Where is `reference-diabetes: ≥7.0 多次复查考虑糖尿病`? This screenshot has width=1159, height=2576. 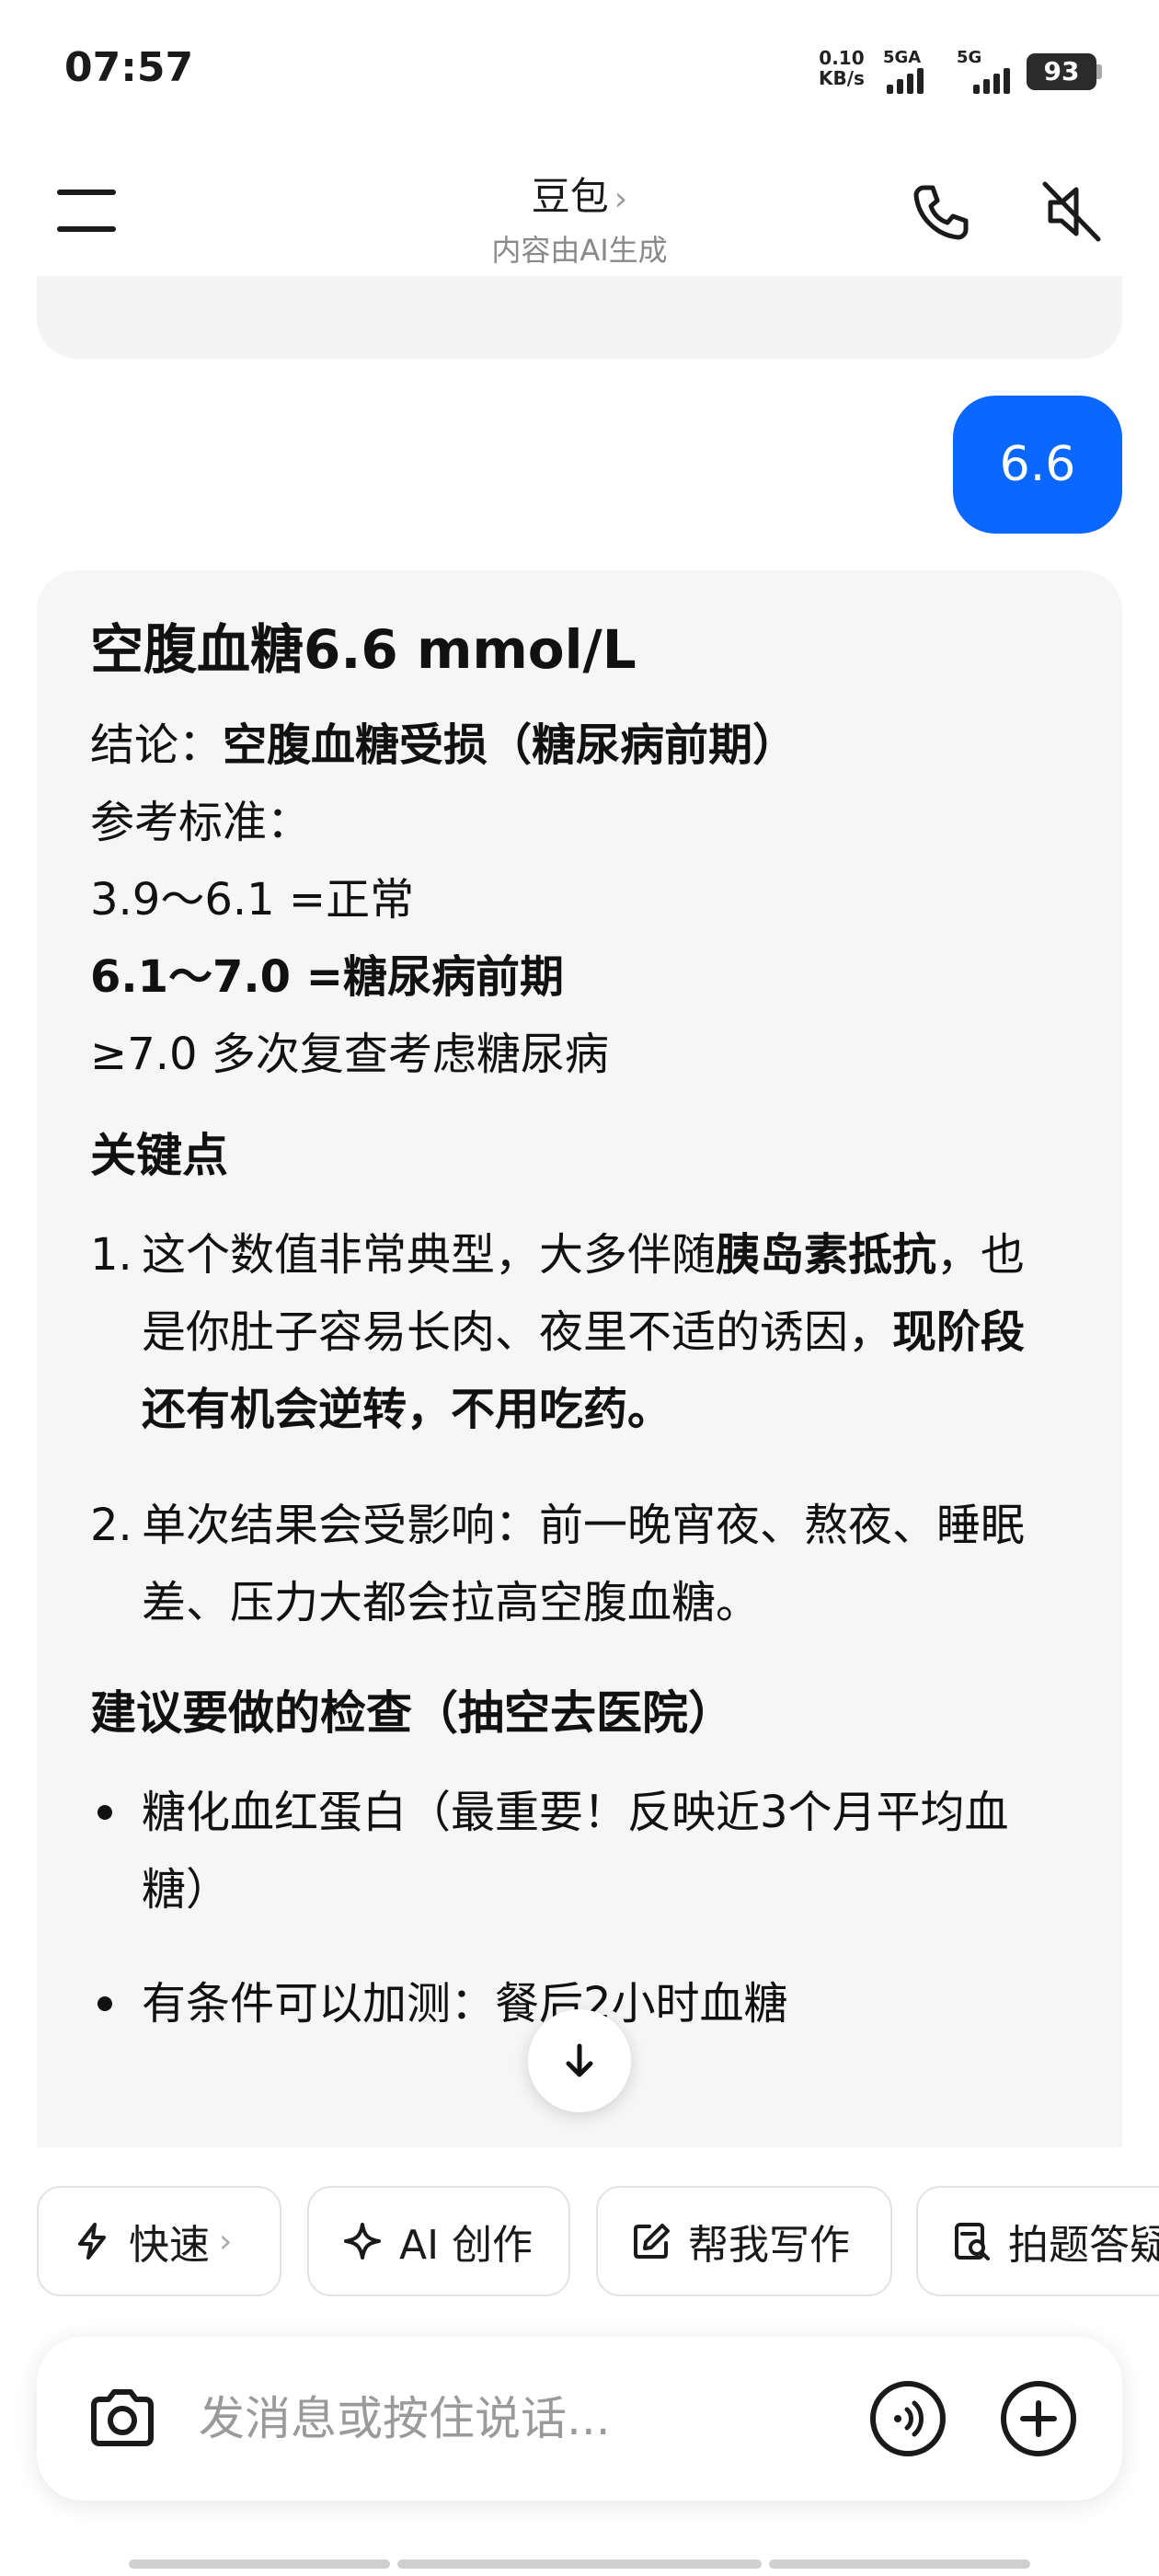 reference-diabetes: ≥7.0 多次复查考虑糖尿病 is located at coordinates (349, 1054).